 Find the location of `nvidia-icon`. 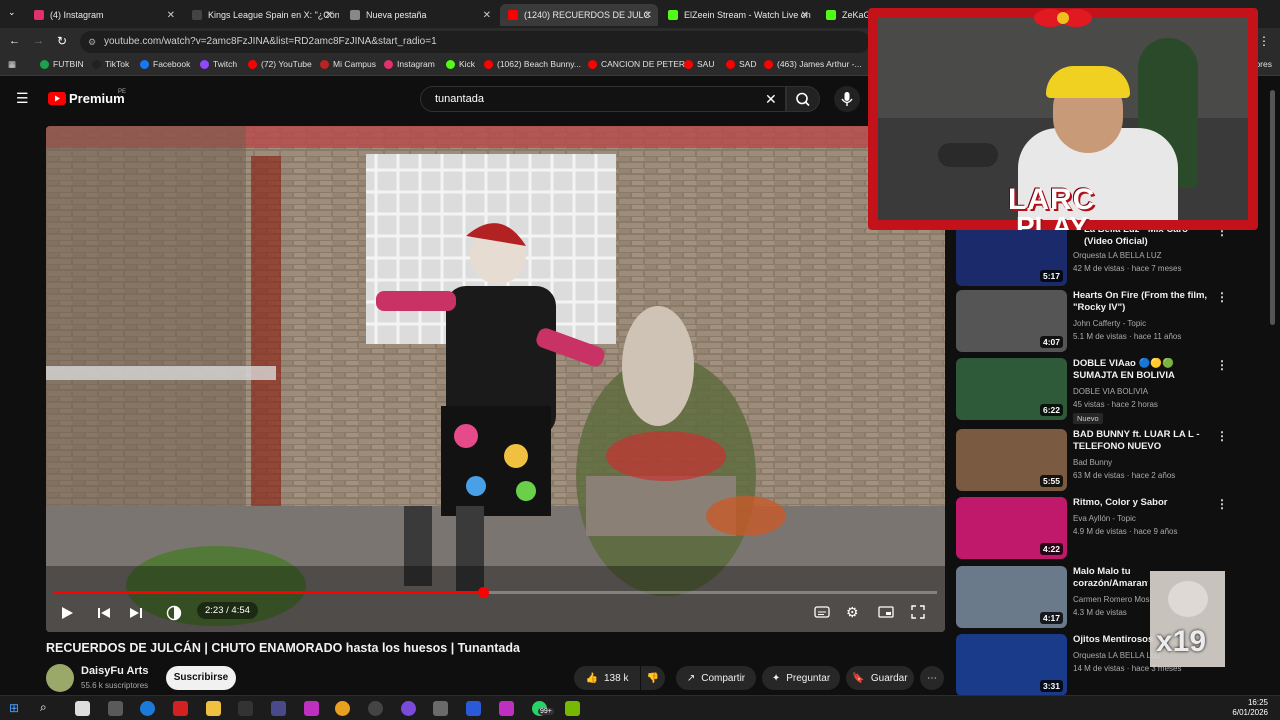

nvidia-icon is located at coordinates (572, 708).